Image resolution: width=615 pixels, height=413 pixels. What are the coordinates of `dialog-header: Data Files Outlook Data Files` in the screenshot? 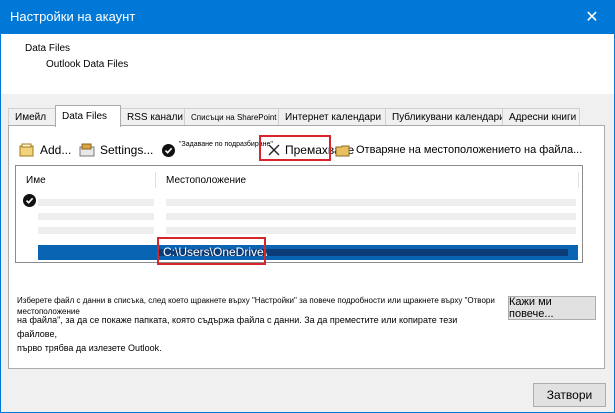 It's located at (307, 64).